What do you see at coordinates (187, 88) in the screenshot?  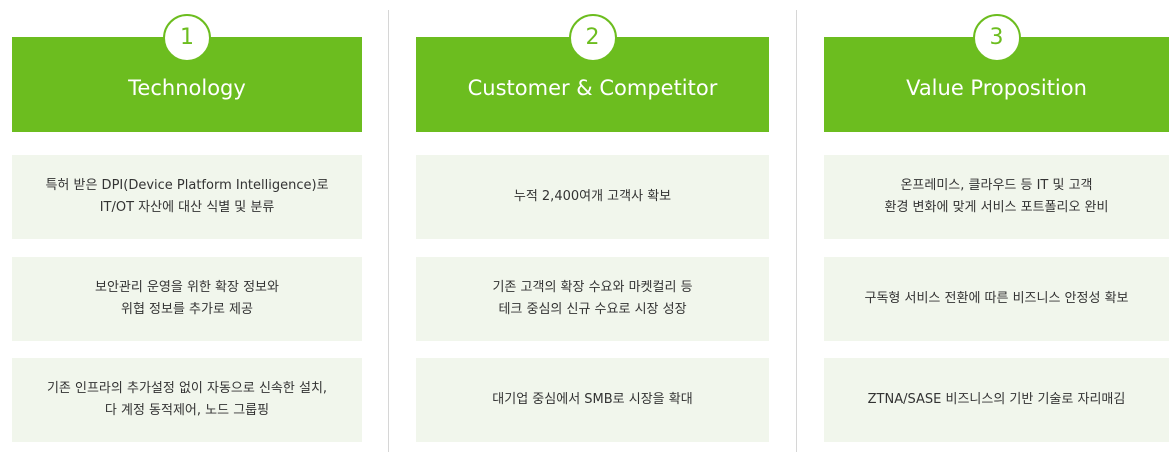 I see `column-title: Technology` at bounding box center [187, 88].